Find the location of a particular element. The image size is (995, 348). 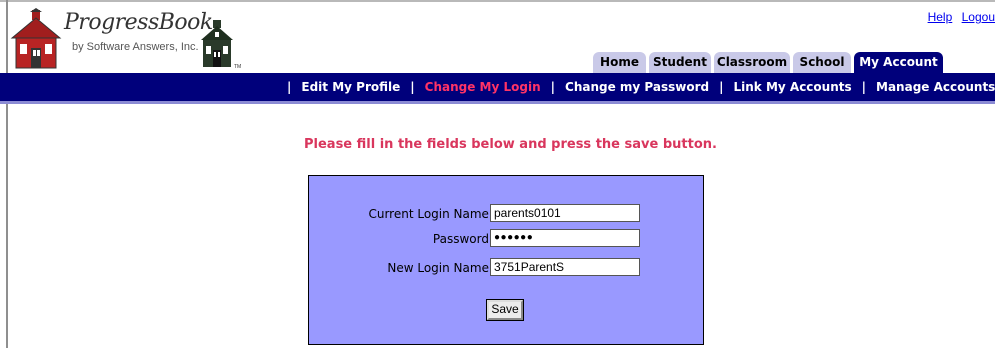

password-input: ●●●●●● is located at coordinates (565, 238).